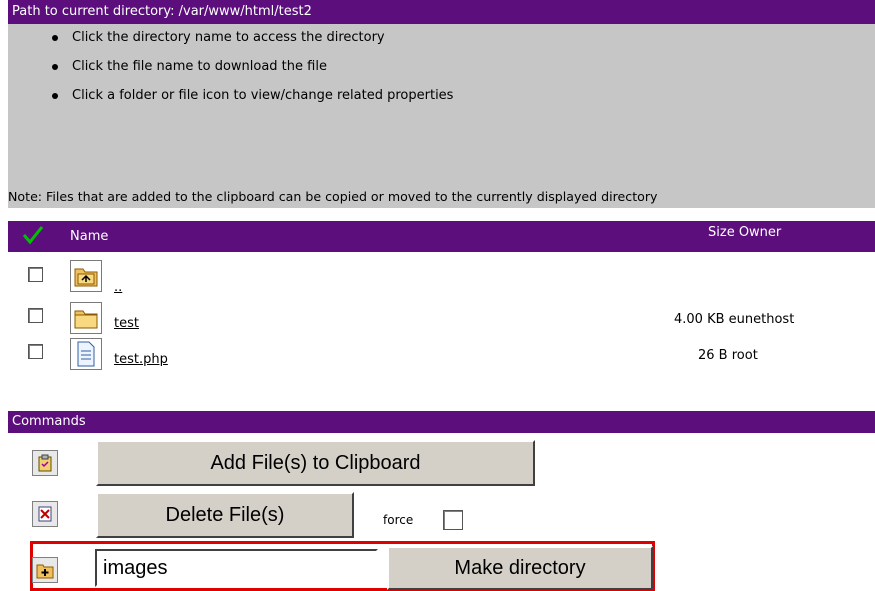  What do you see at coordinates (453, 520) in the screenshot?
I see `force-checkbox` at bounding box center [453, 520].